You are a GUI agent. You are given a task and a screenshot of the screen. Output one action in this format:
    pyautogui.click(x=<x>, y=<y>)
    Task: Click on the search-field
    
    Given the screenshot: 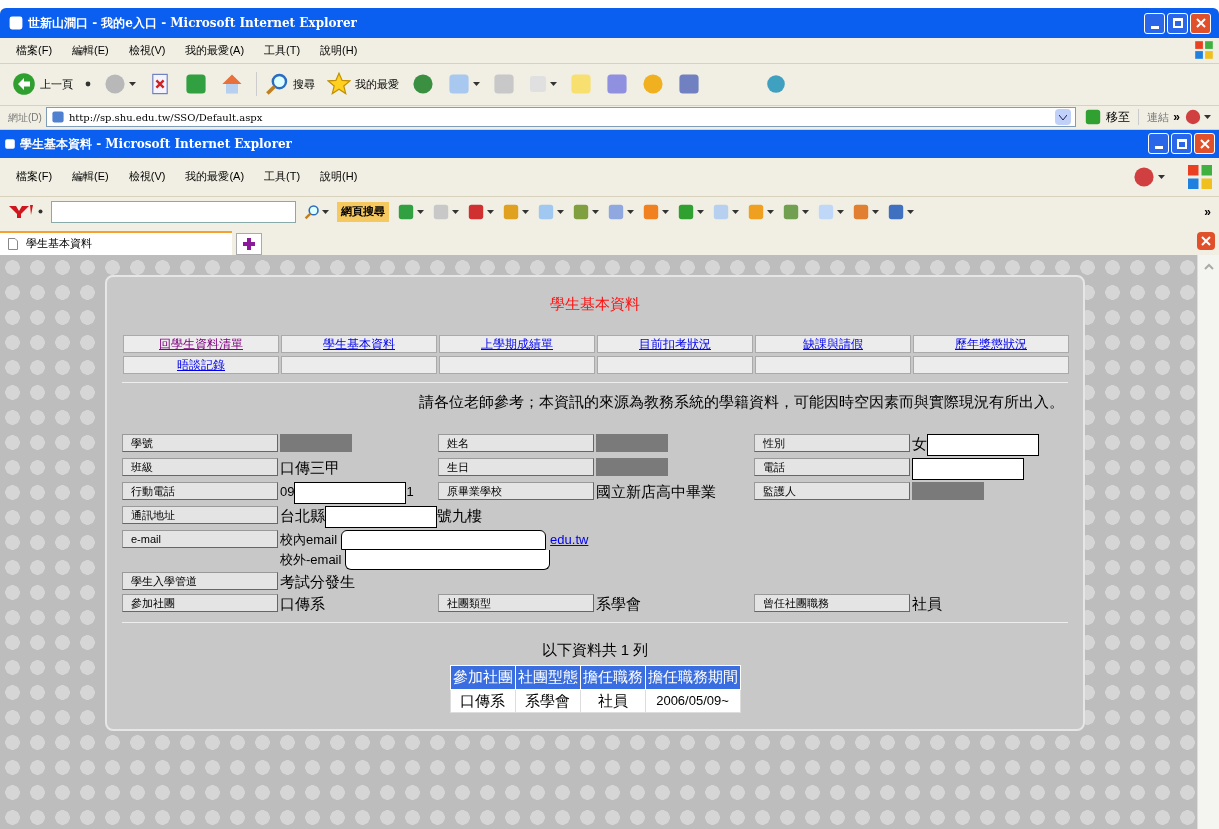 What is the action you would take?
    pyautogui.click(x=173, y=211)
    